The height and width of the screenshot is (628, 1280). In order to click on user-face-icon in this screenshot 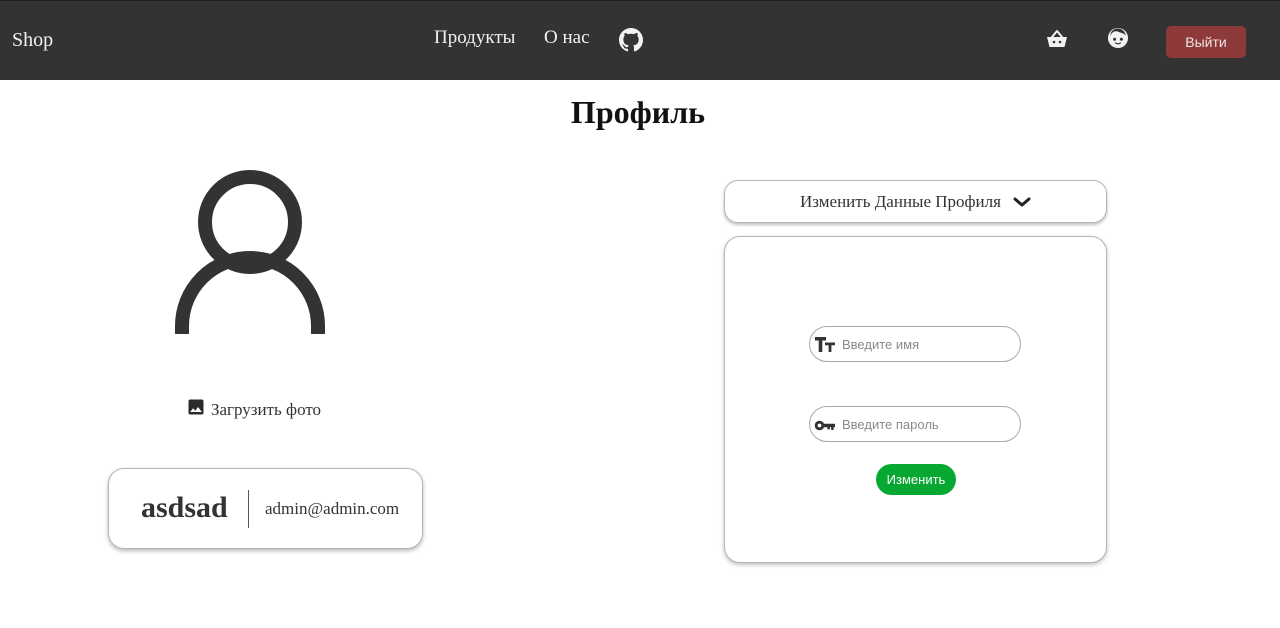, I will do `click(1118, 38)`.